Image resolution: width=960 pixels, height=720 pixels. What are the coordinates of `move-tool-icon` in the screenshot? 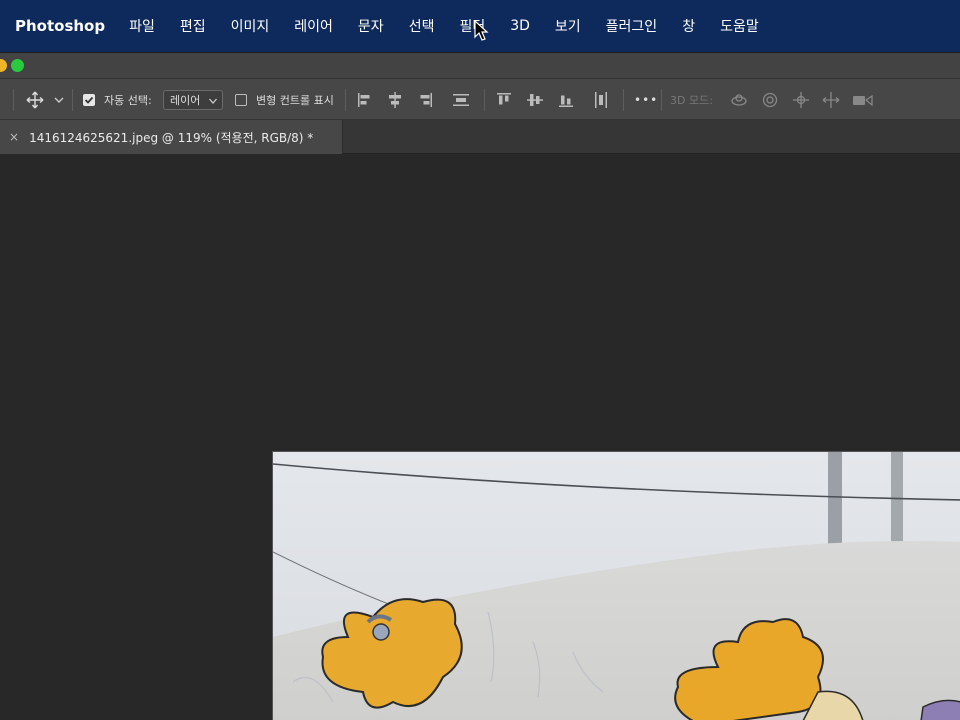 It's located at (35, 100).